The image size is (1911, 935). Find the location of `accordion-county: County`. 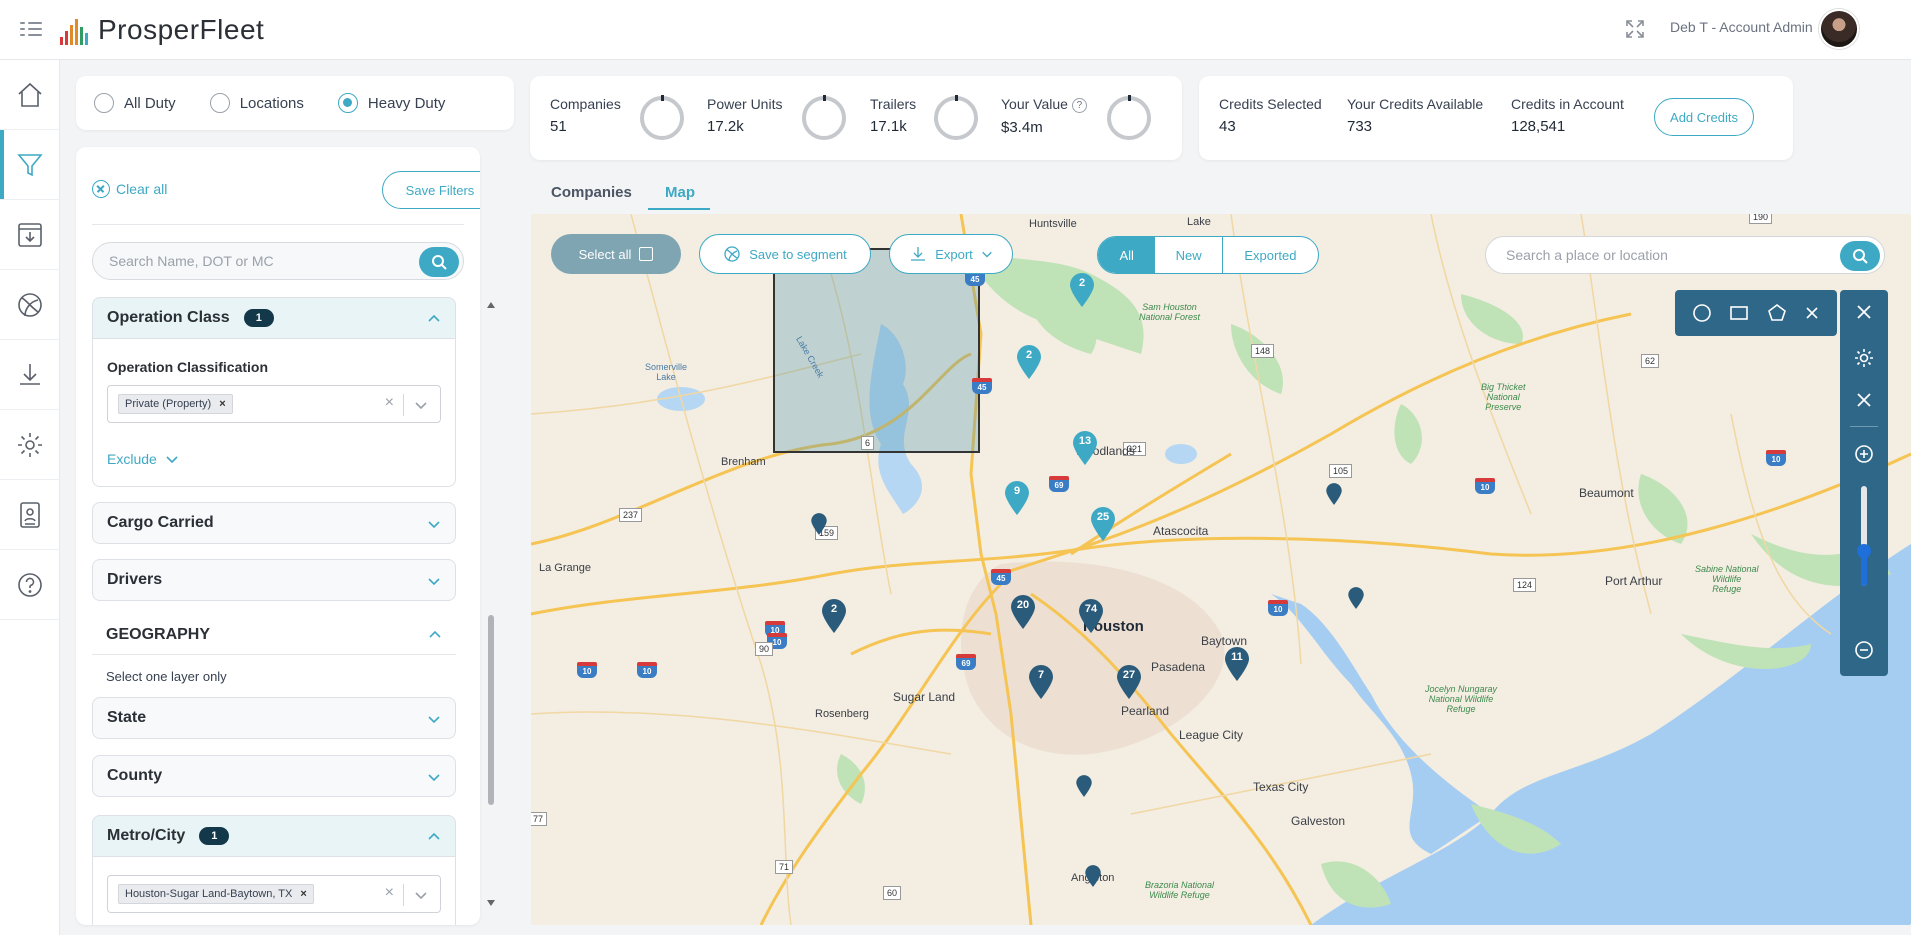

accordion-county: County is located at coordinates (274, 776).